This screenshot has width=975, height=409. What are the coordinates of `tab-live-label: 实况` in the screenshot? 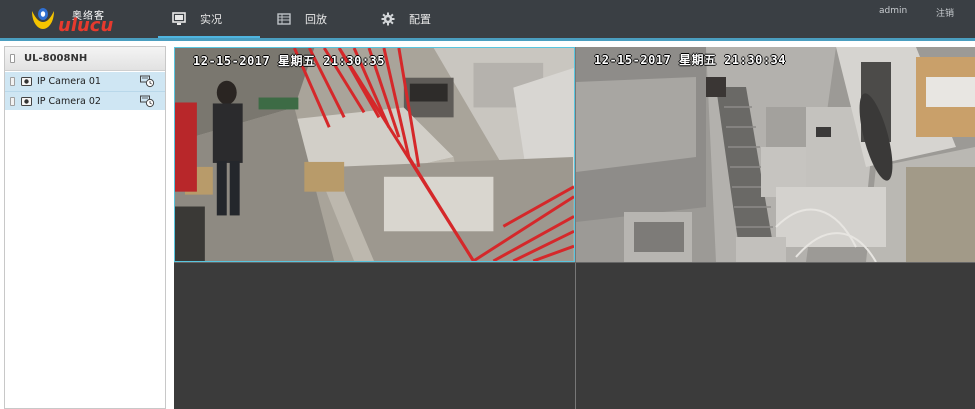 It's located at (211, 19).